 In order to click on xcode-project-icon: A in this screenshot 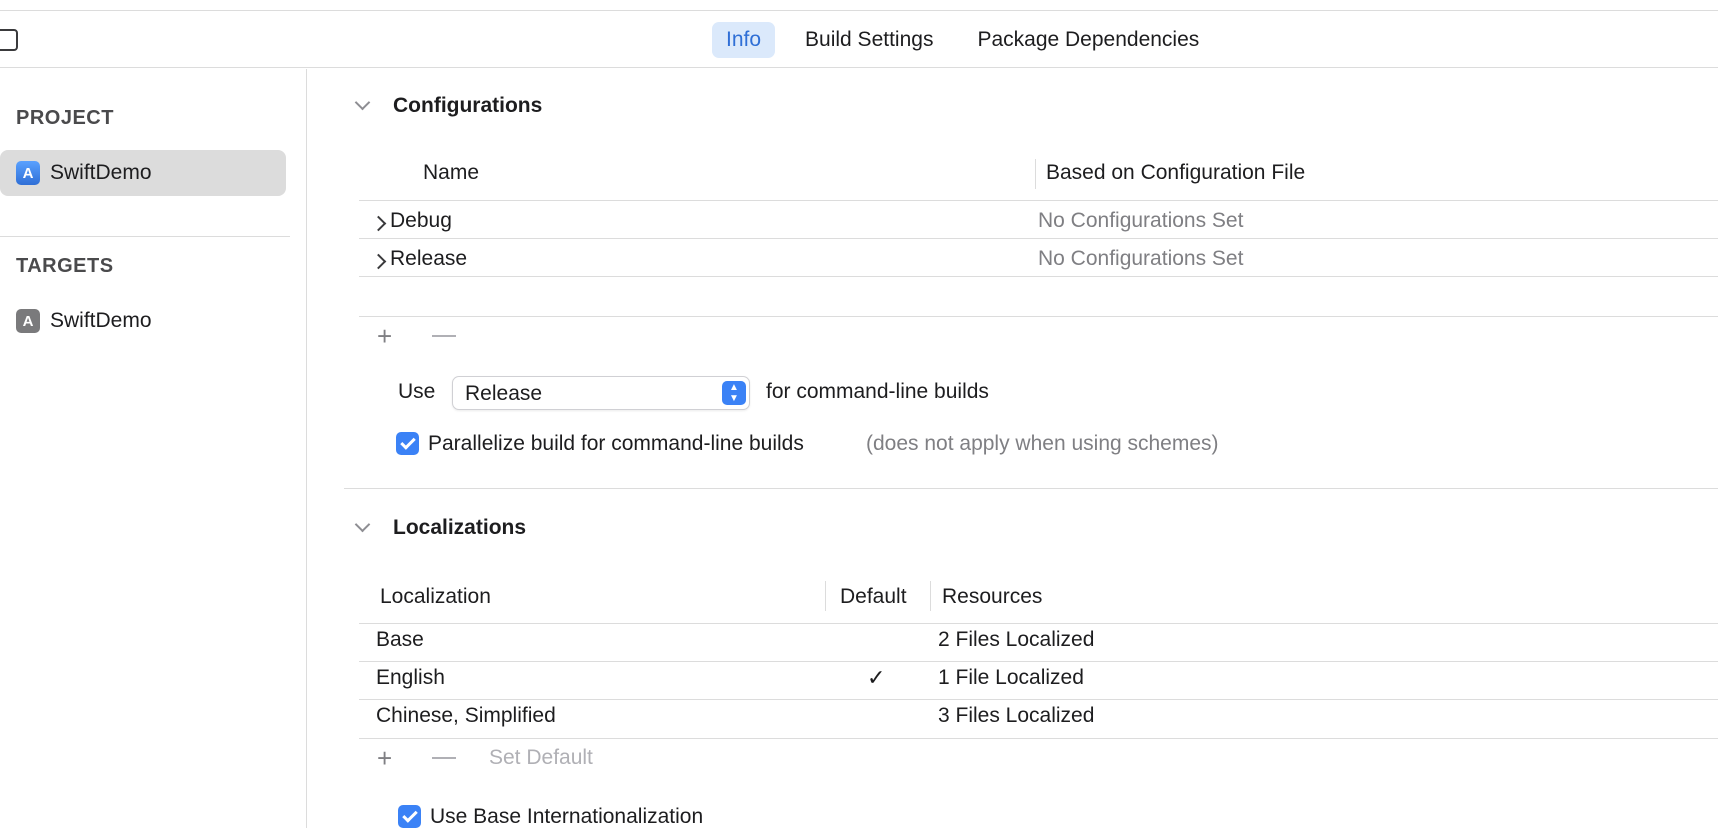, I will do `click(28, 173)`.